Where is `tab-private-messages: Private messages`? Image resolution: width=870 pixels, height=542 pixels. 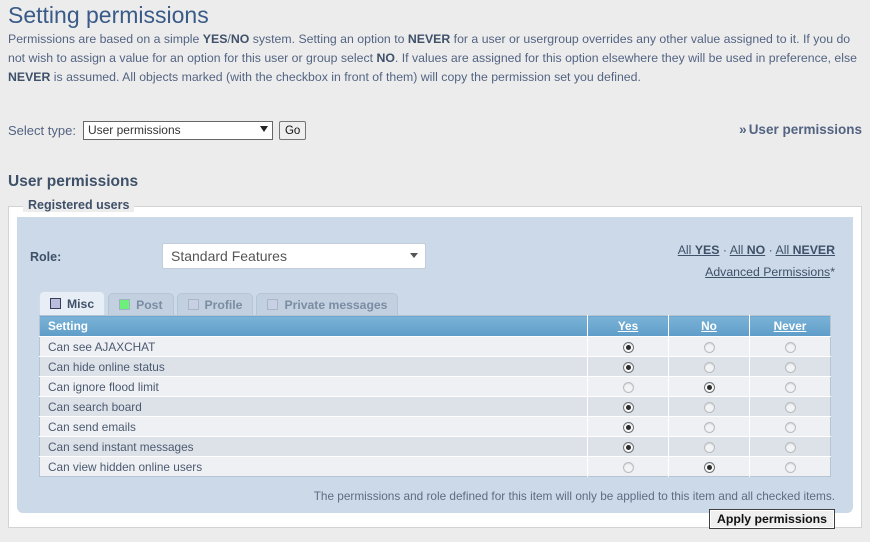 tab-private-messages: Private messages is located at coordinates (327, 304).